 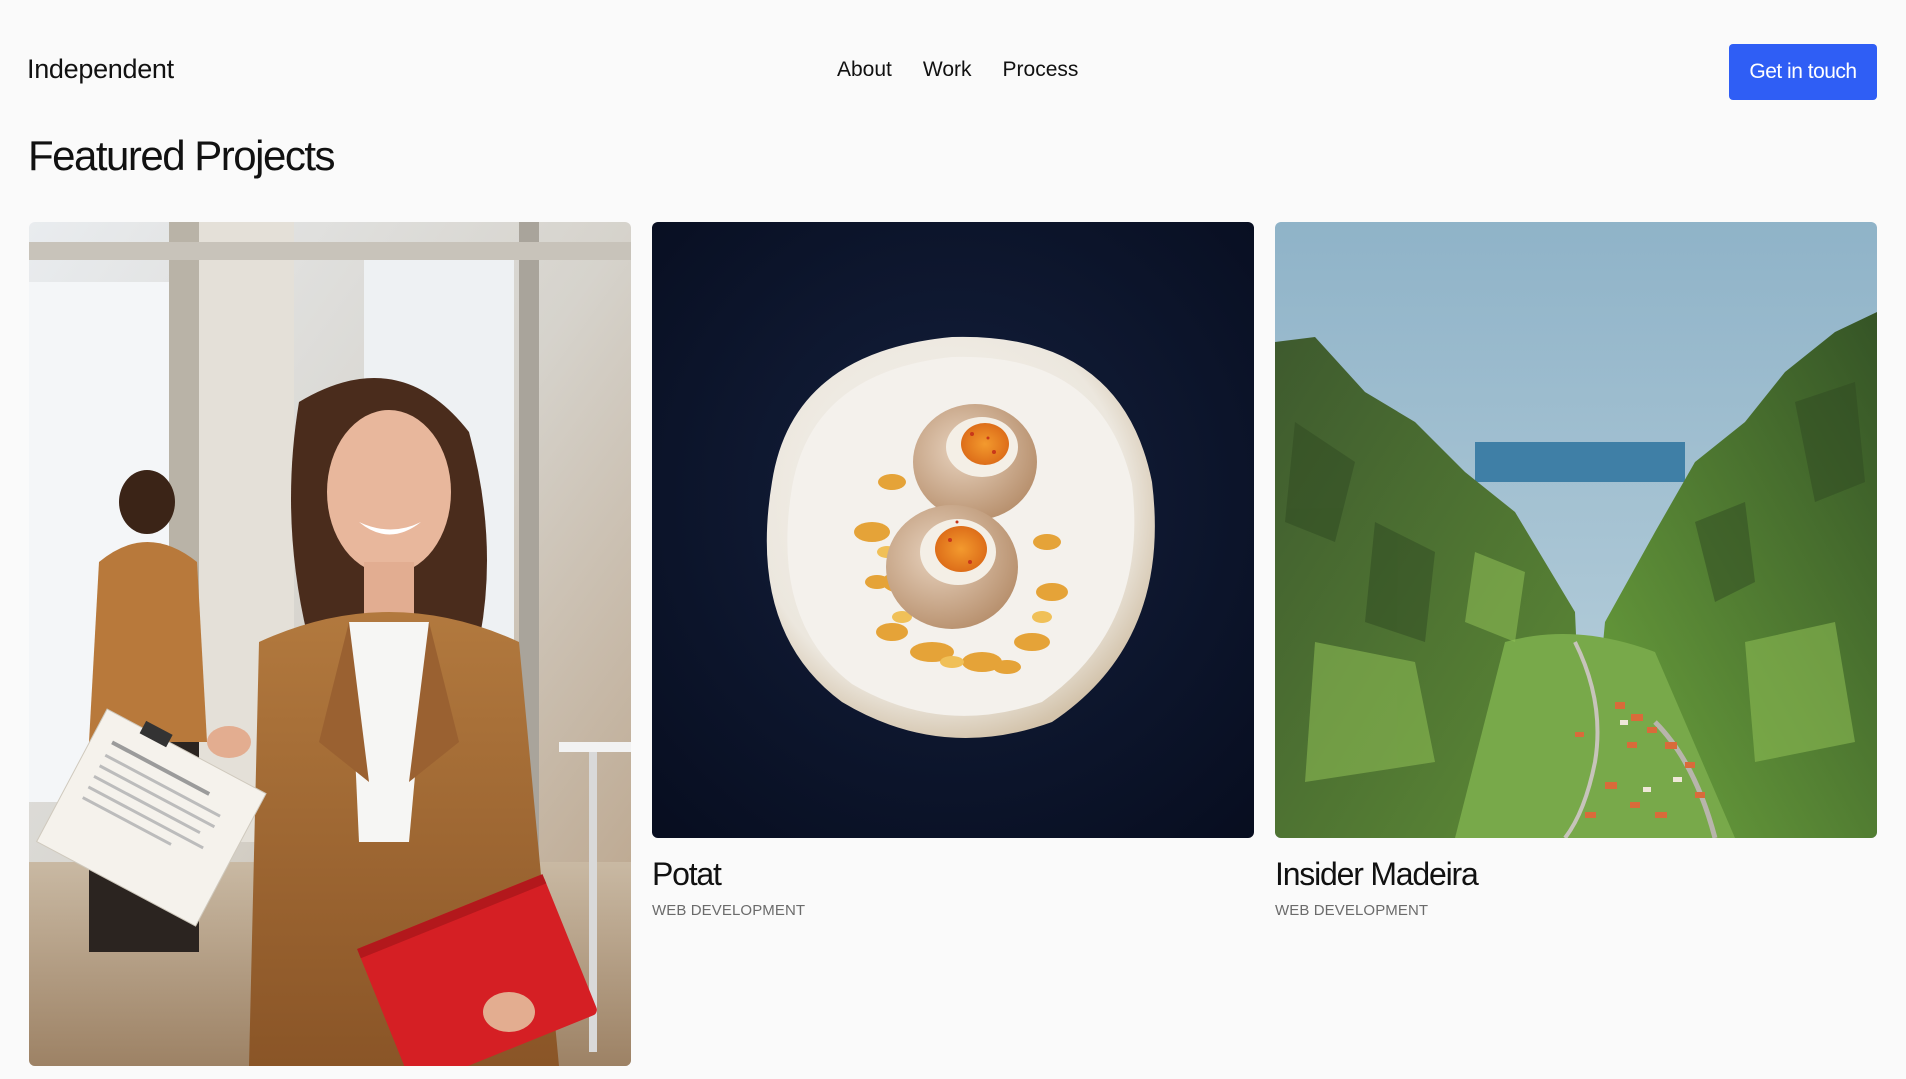 What do you see at coordinates (1377, 874) in the screenshot?
I see `project-title: Insider Madeira` at bounding box center [1377, 874].